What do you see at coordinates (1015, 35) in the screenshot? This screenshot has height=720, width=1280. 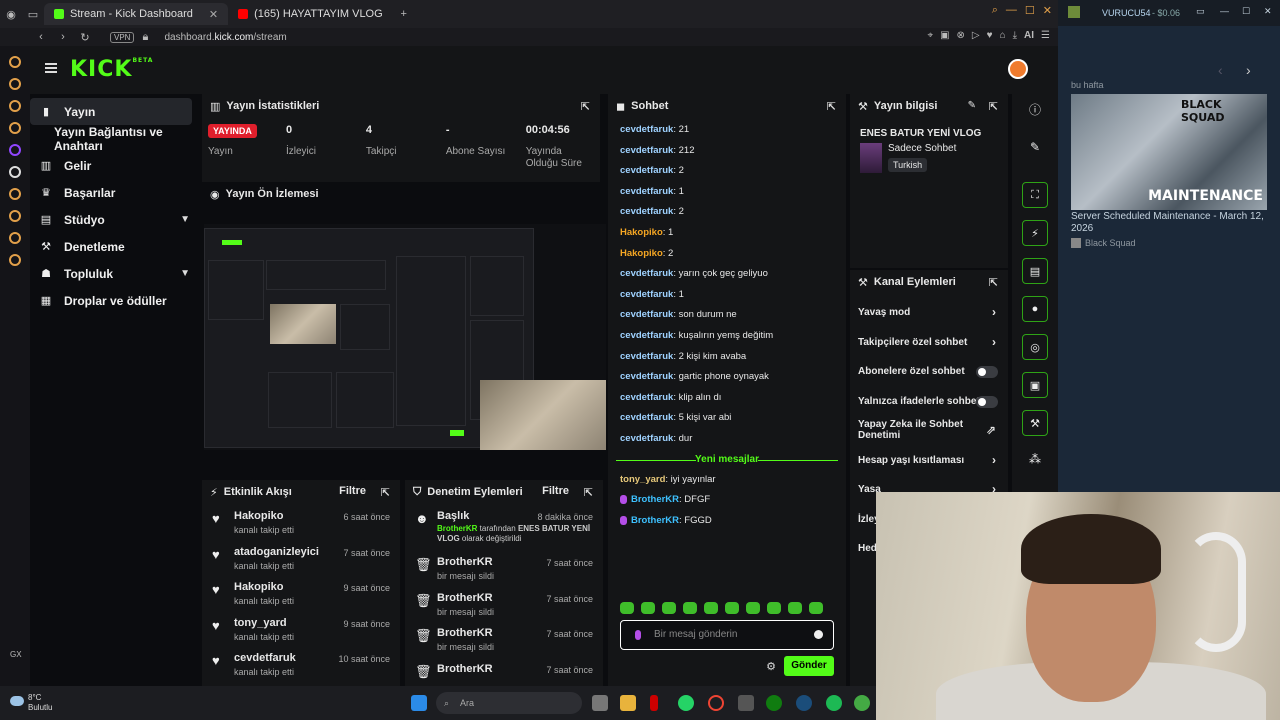 I see `download-icon: ⤓` at bounding box center [1015, 35].